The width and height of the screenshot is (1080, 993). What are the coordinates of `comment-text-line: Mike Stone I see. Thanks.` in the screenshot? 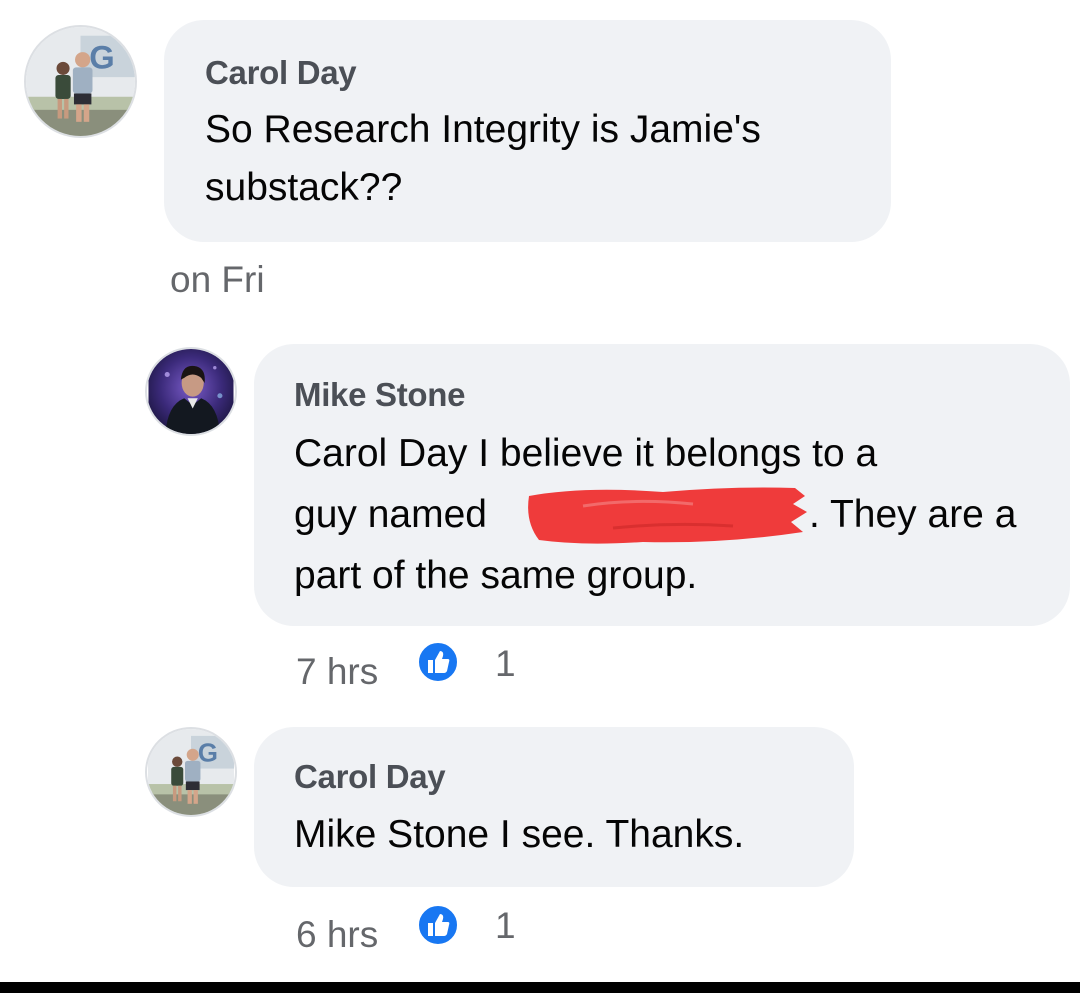 It's located at (519, 834).